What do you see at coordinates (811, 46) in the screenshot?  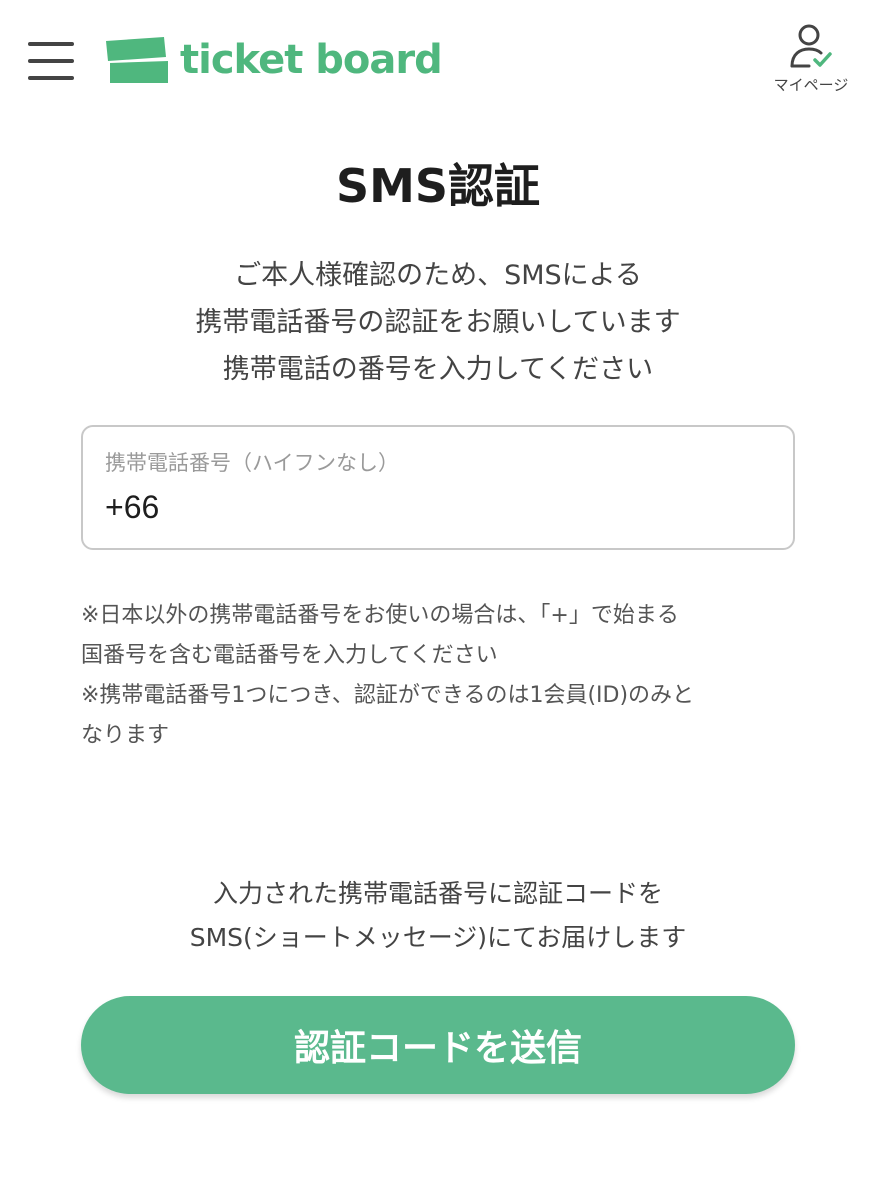 I see `user-check-icon` at bounding box center [811, 46].